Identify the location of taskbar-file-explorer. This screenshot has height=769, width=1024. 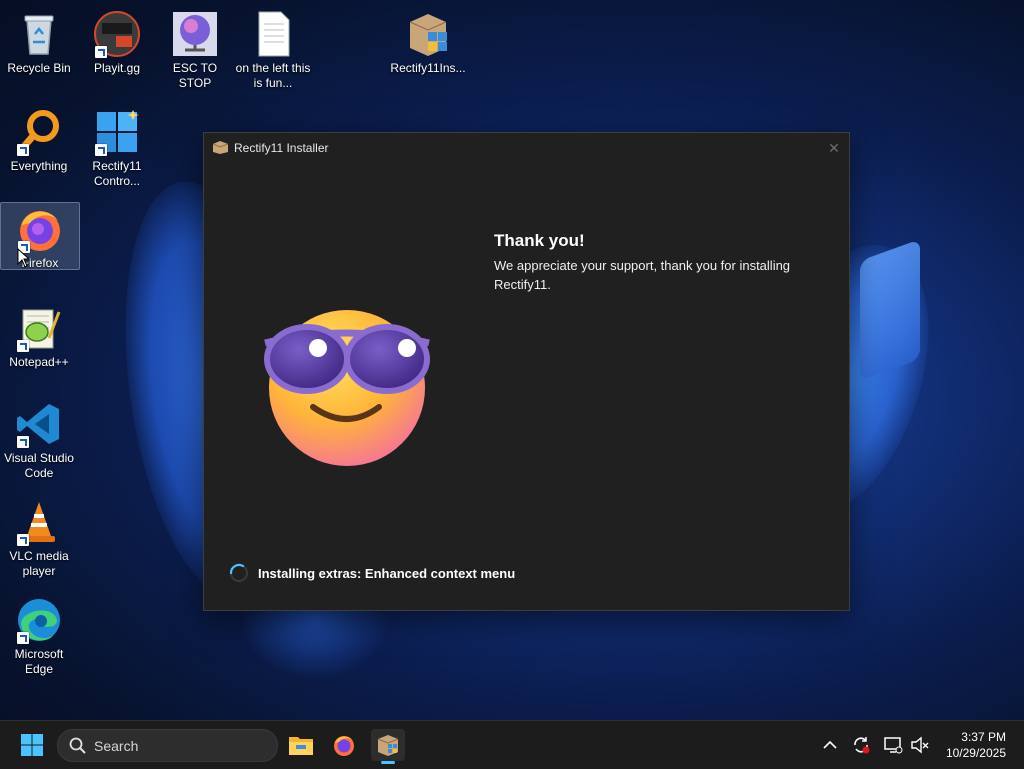
(301, 745).